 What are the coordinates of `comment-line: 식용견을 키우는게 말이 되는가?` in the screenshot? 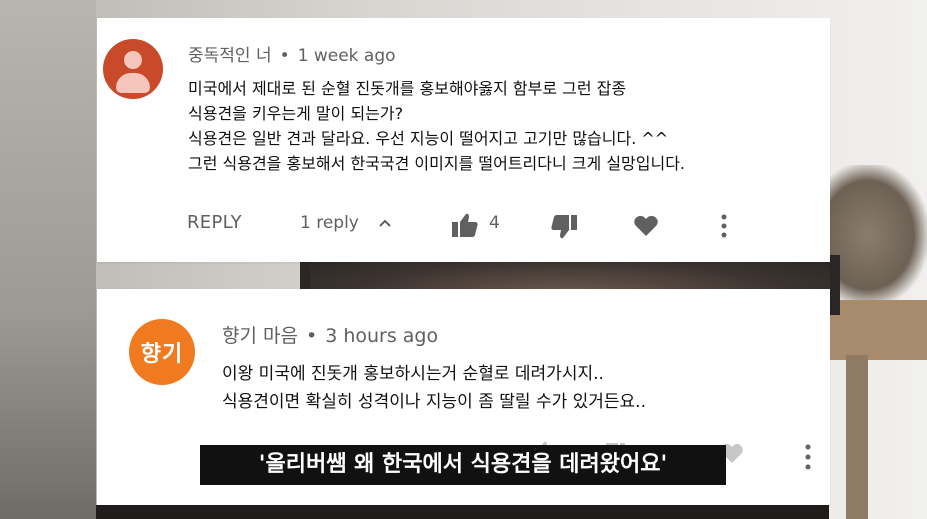 It's located at (296, 113).